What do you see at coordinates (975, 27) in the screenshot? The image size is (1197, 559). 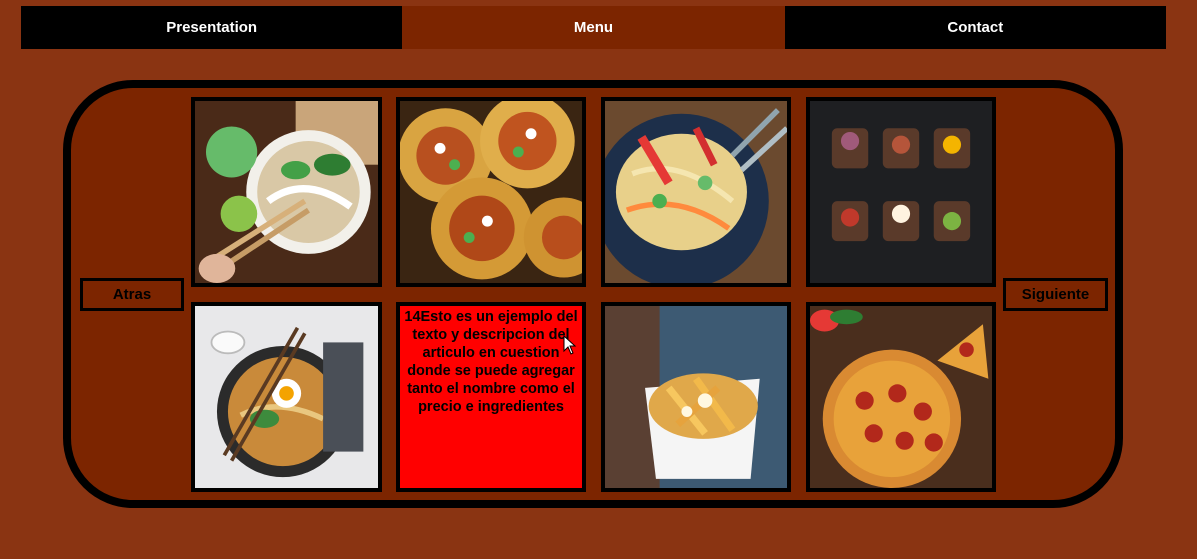 I see `nav-contact: Contact` at bounding box center [975, 27].